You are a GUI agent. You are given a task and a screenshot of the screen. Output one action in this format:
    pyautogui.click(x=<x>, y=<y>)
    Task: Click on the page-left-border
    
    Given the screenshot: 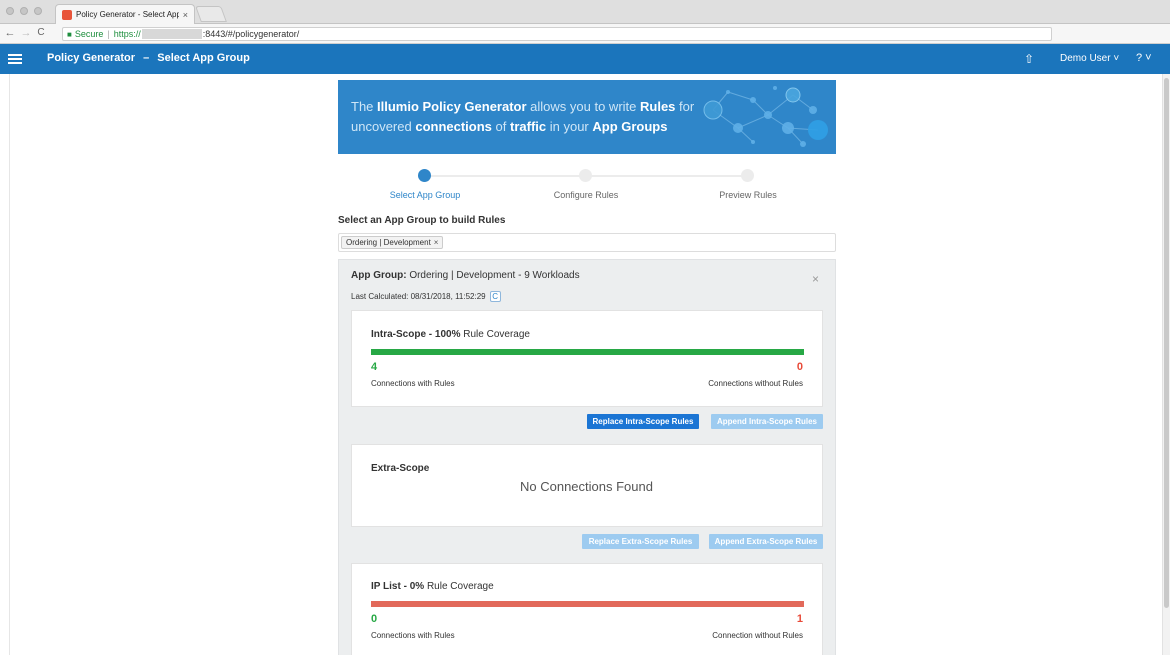 What is the action you would take?
    pyautogui.click(x=9, y=364)
    